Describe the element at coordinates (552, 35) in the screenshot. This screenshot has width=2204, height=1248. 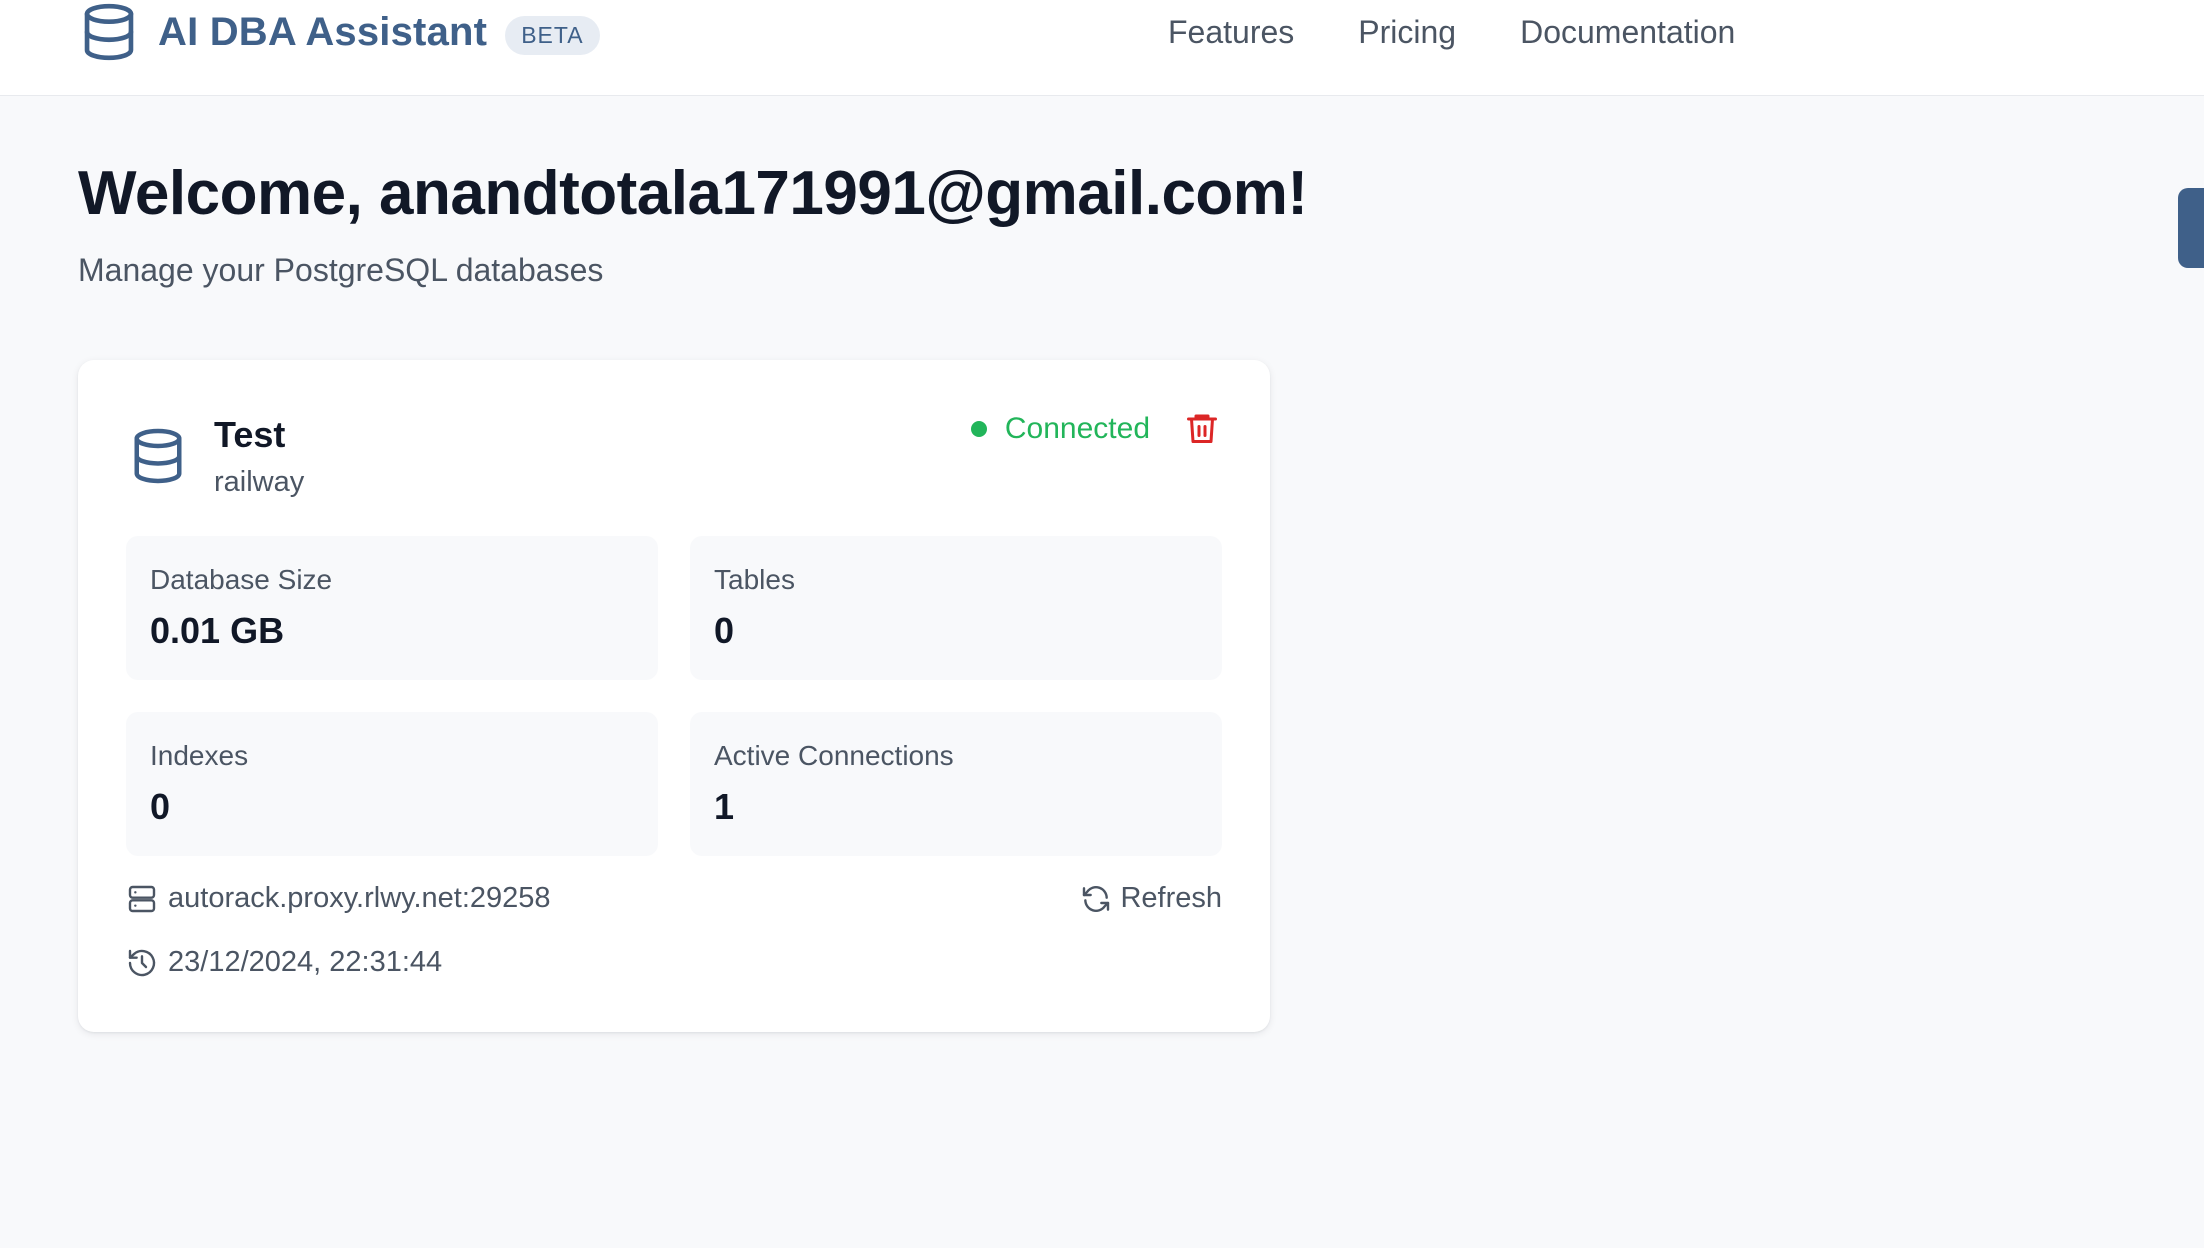
I see `beta-badge: BETA` at that location.